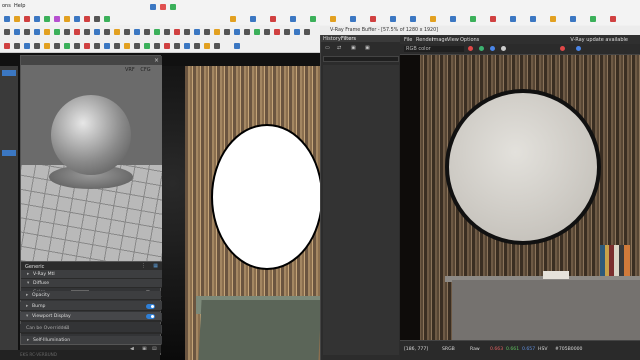 The width and height of the screenshot is (640, 360). I want to click on preview-option-cfg: CFG, so click(145, 70).